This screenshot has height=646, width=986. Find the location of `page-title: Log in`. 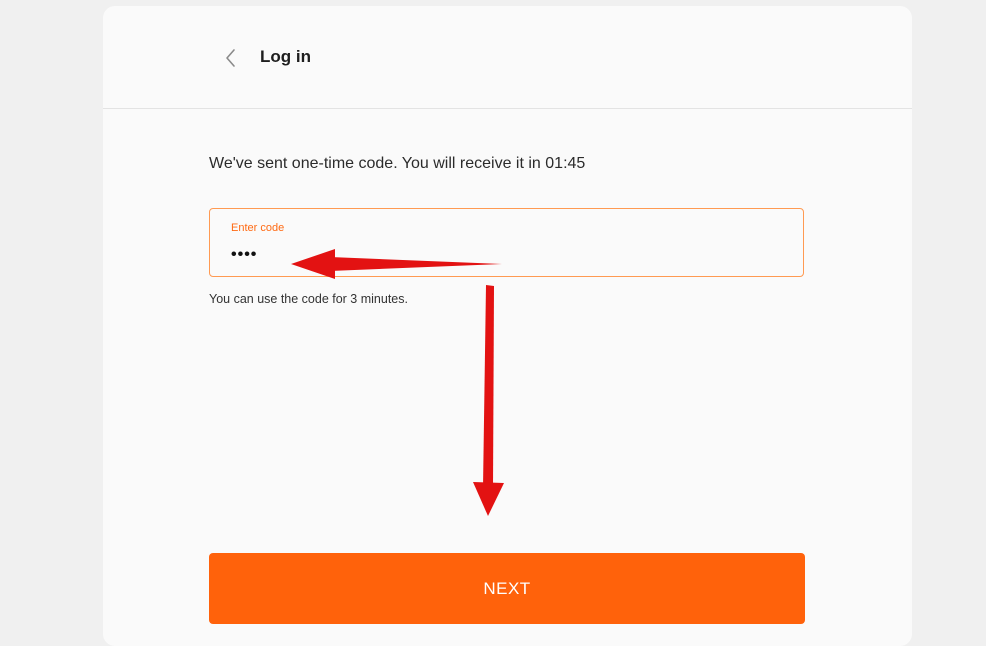

page-title: Log in is located at coordinates (285, 56).